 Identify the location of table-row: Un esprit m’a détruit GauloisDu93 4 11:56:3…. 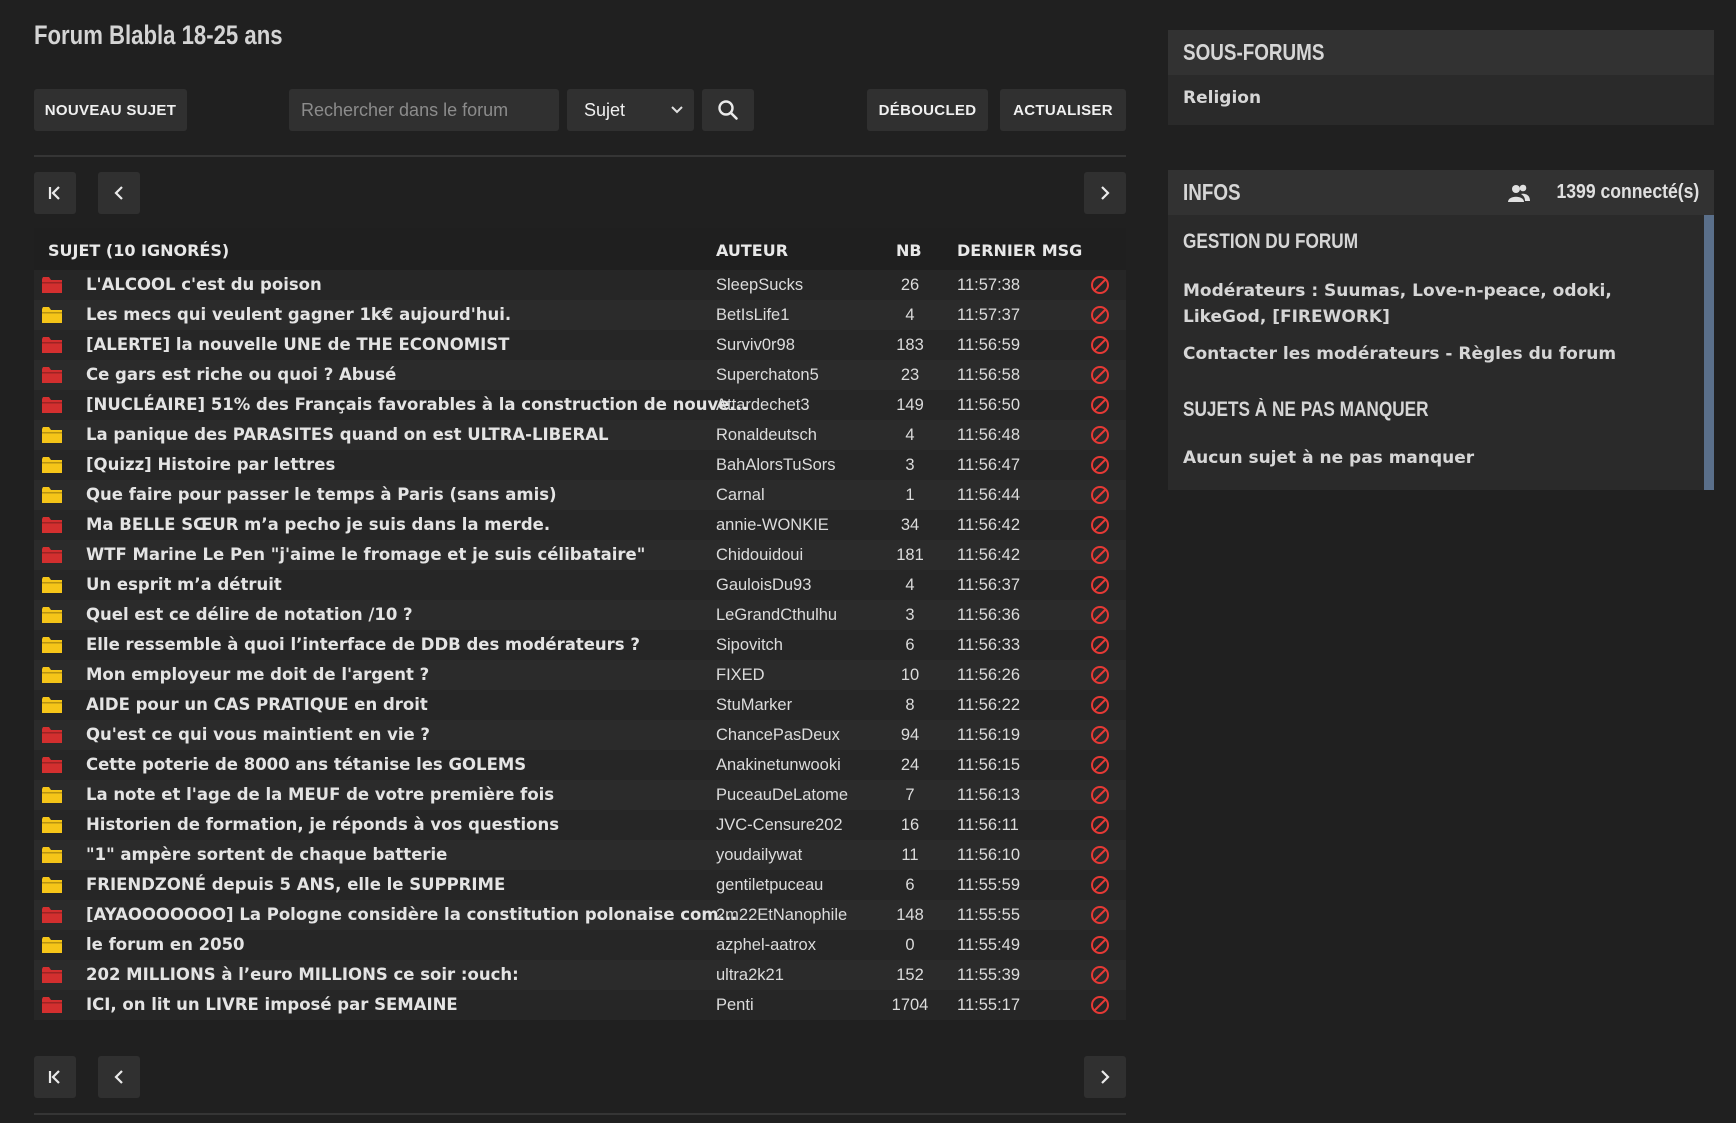
(580, 585).